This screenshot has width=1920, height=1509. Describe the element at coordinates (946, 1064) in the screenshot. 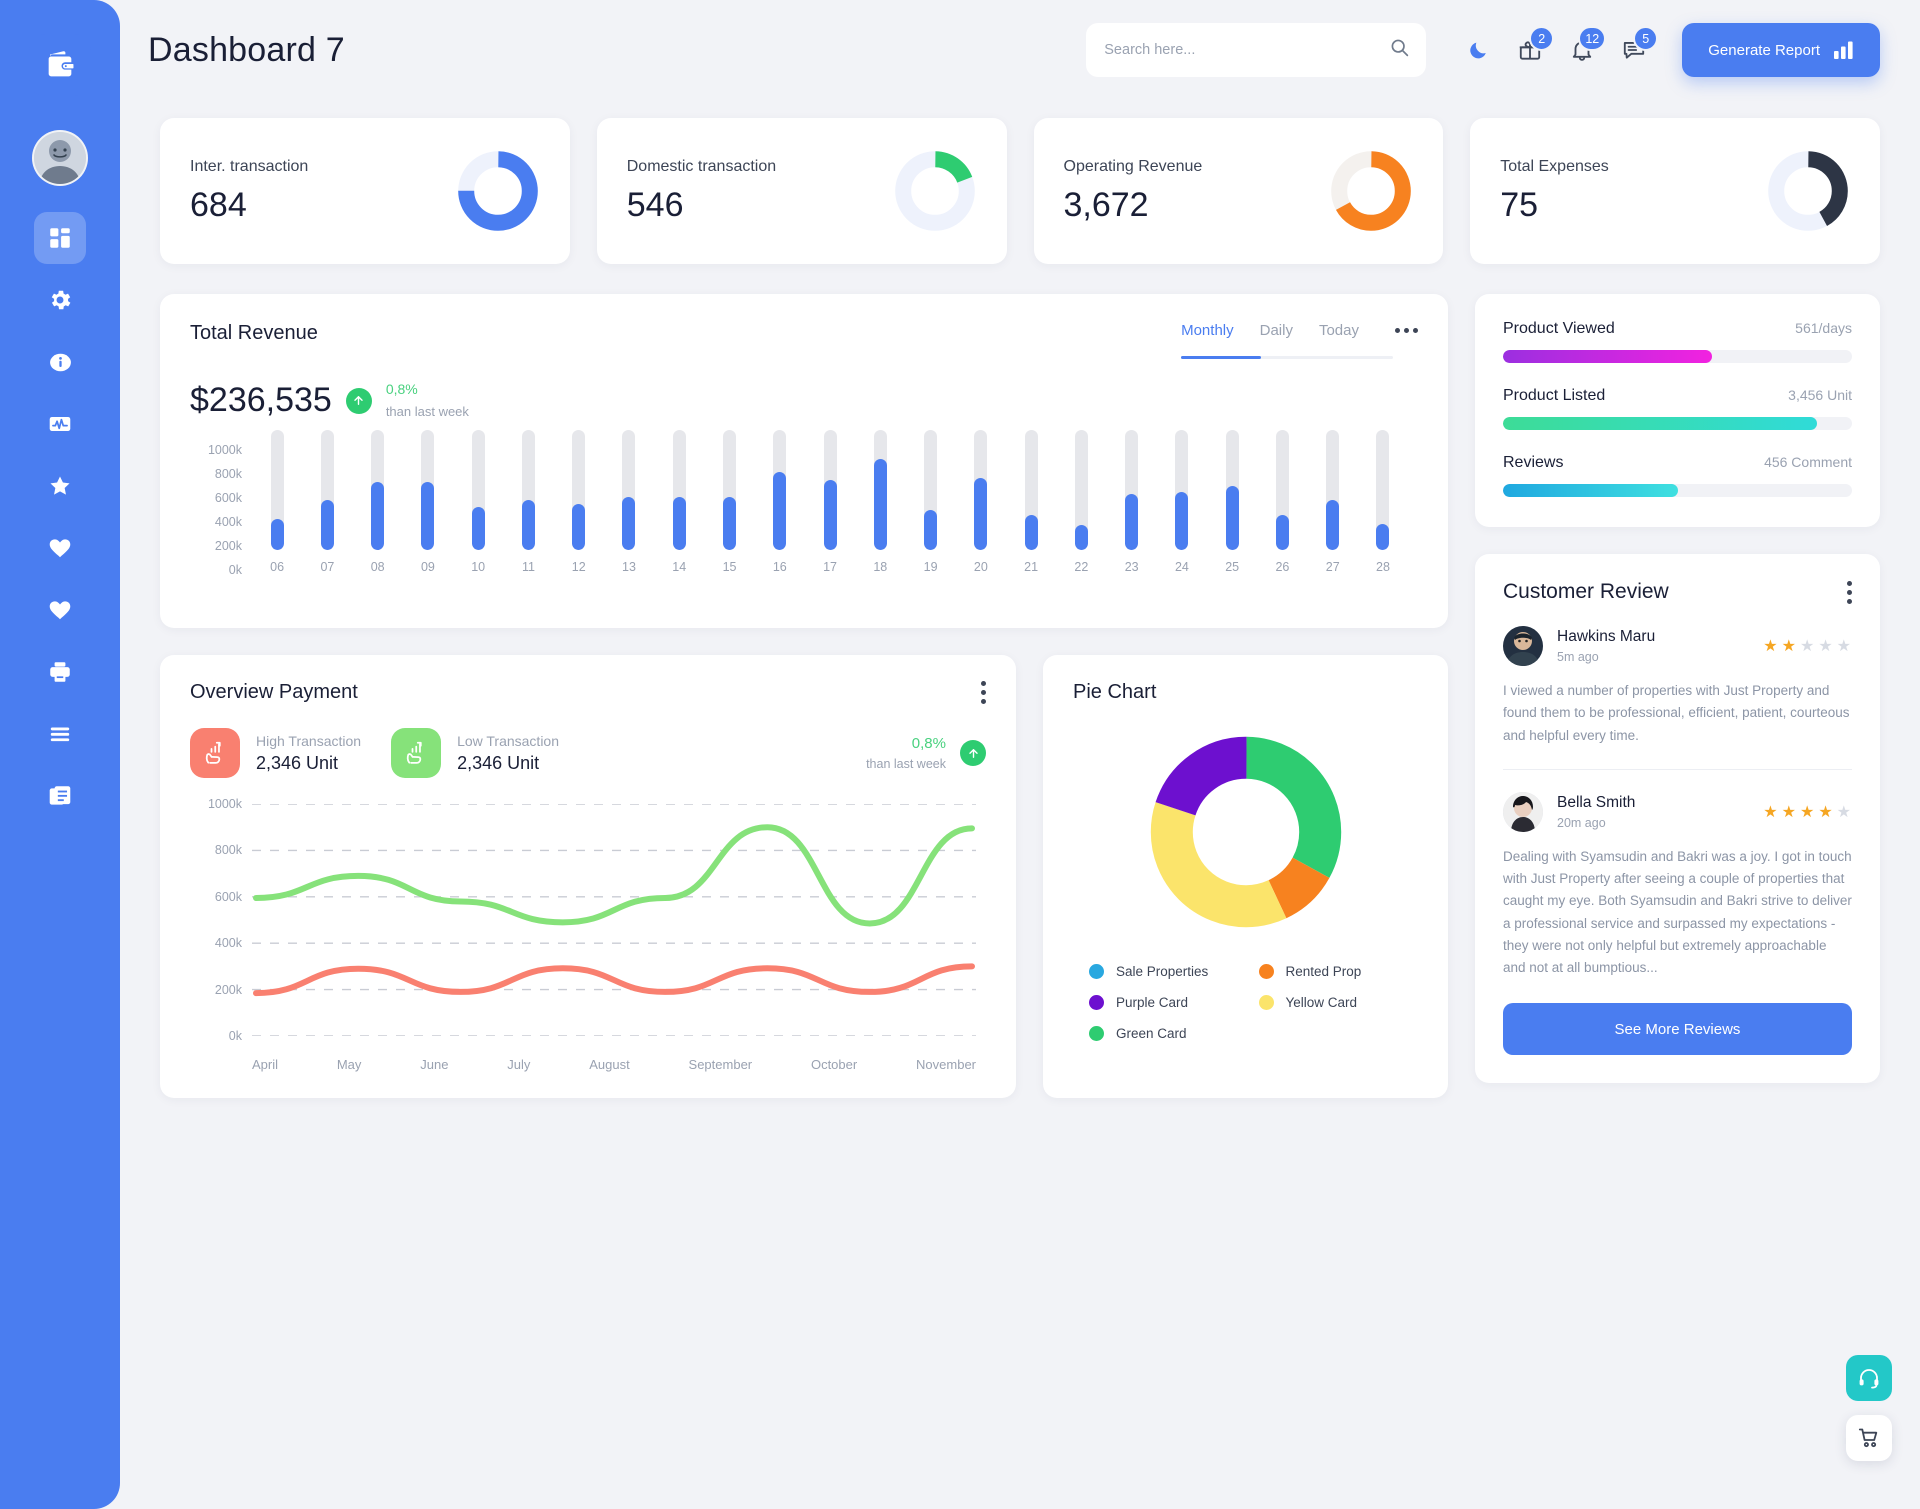

I see `axis-tick-label: November` at that location.